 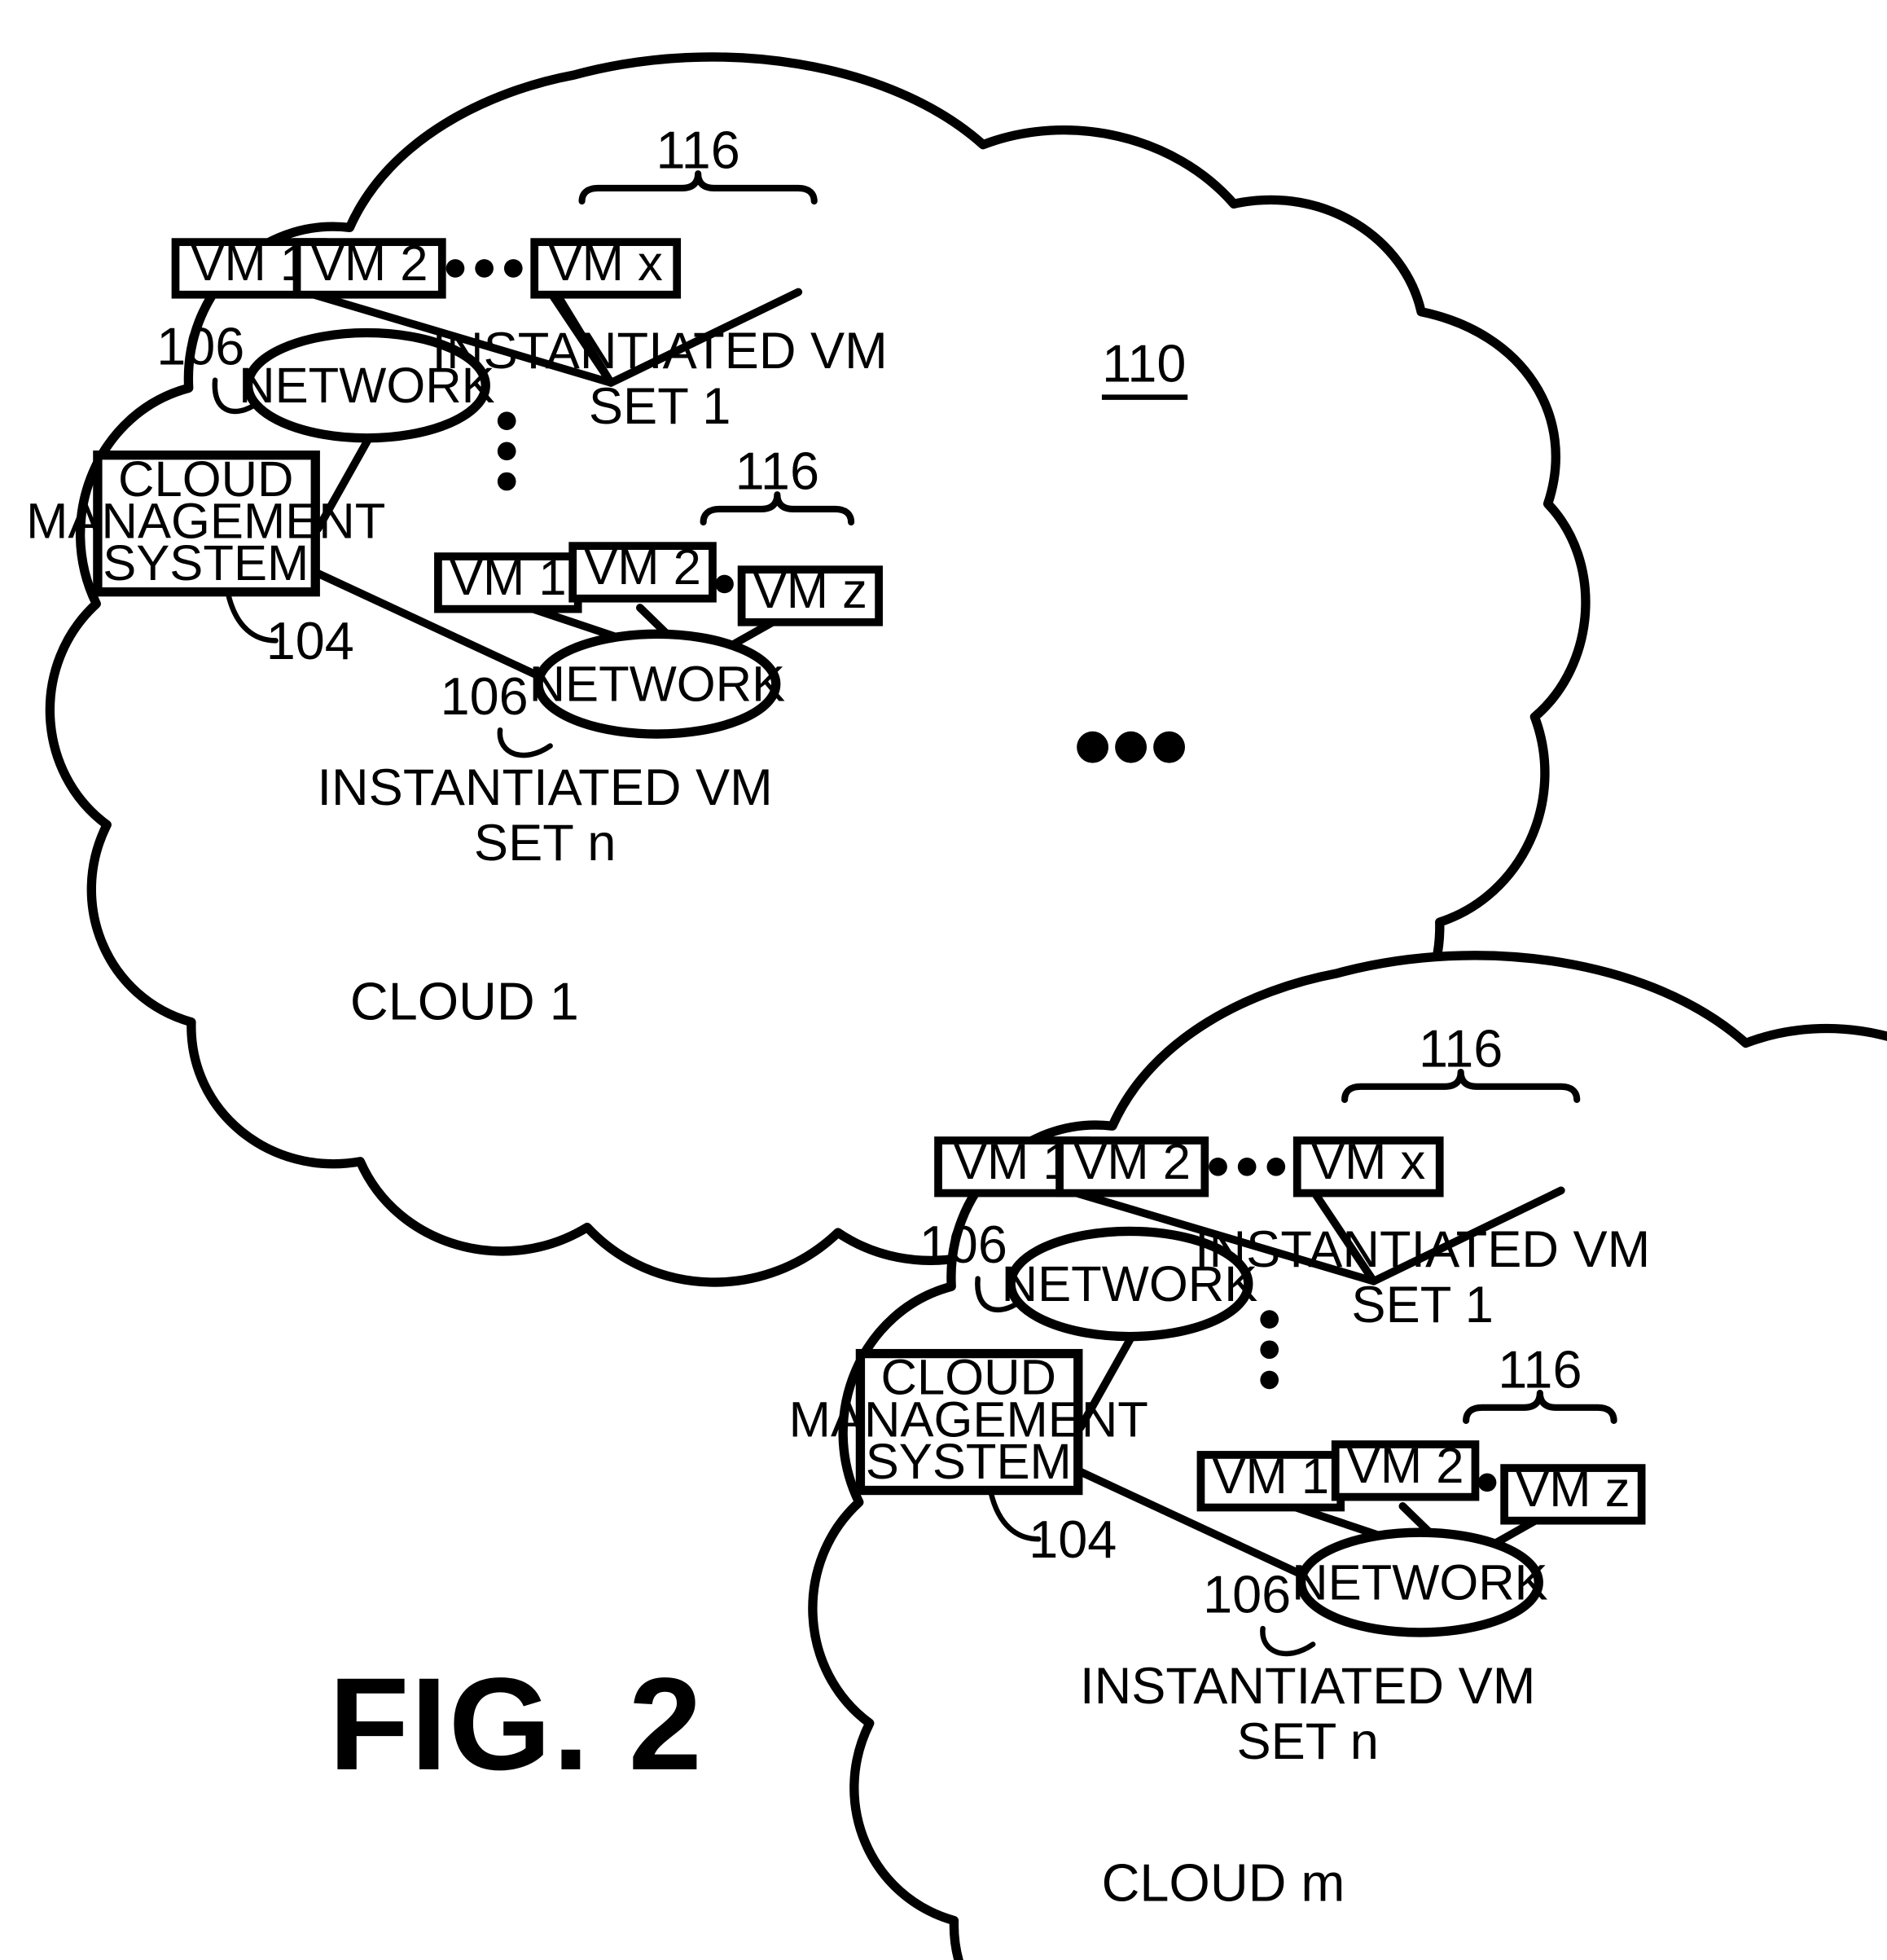 What do you see at coordinates (660, 351) in the screenshot?
I see `set-label-c1s1-line1: INSTANTIATED VM` at bounding box center [660, 351].